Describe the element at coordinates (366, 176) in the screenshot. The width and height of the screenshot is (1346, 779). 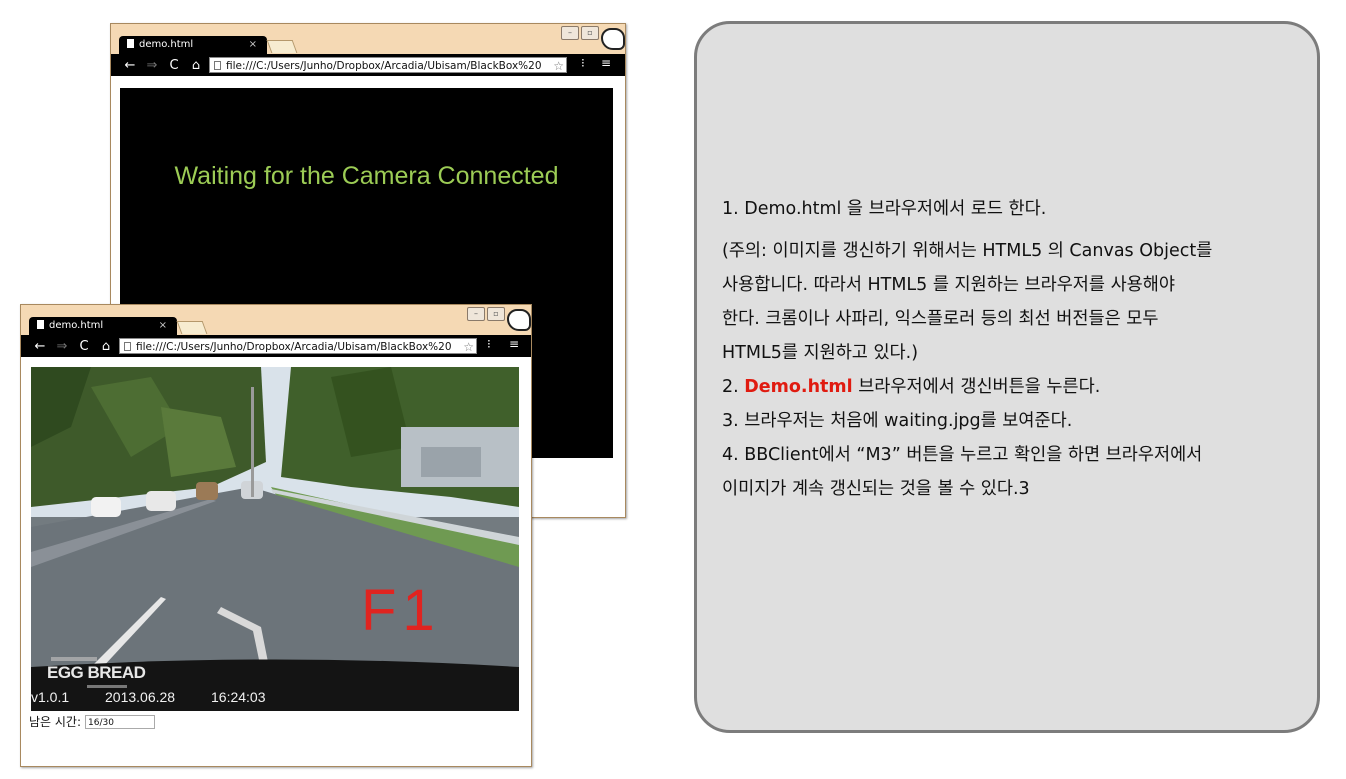
I see `waiting-message: Waiting for the Camera Connected` at that location.